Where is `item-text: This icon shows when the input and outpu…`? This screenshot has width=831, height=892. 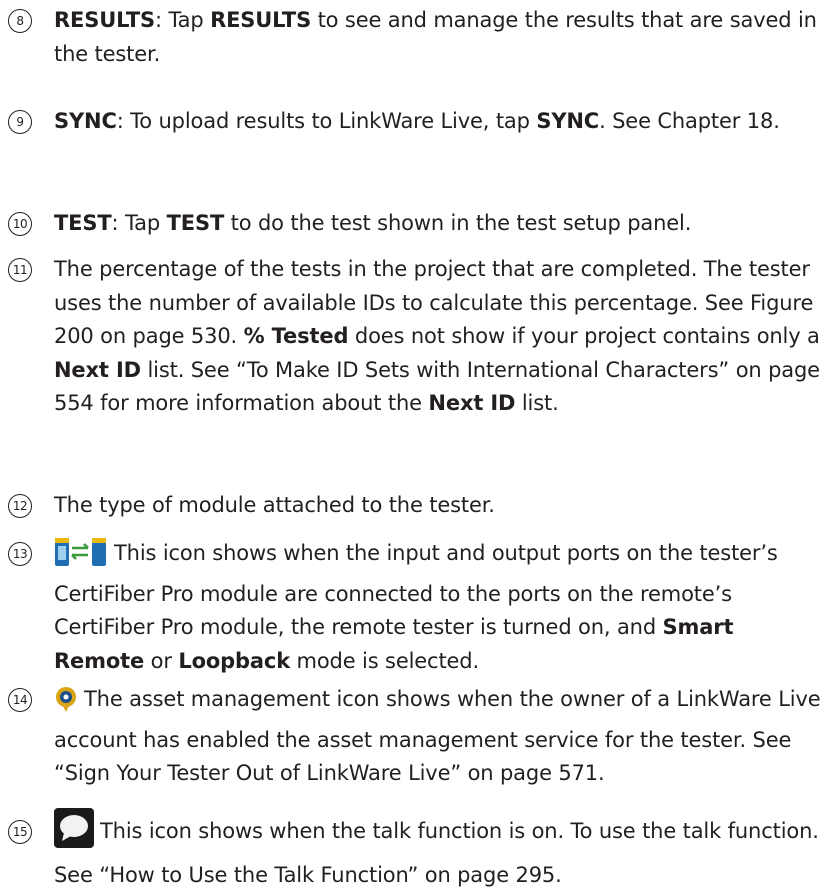 item-text: This icon shows when the input and outpu… is located at coordinates (442, 607).